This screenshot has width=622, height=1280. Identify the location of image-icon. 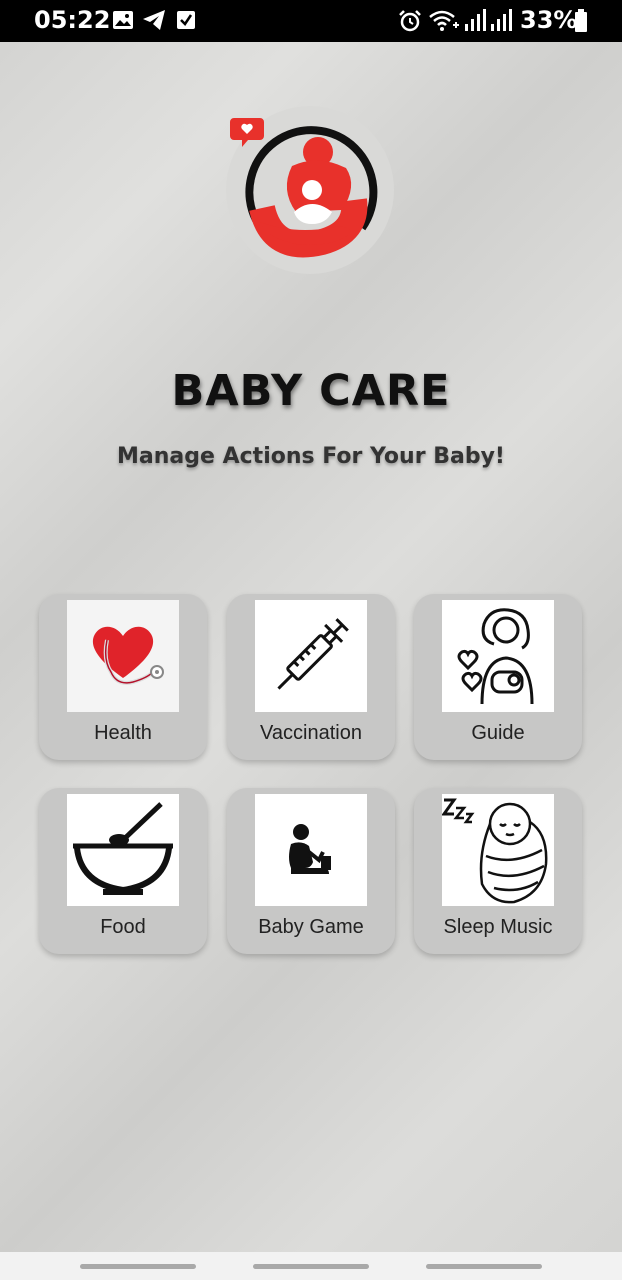
(123, 22).